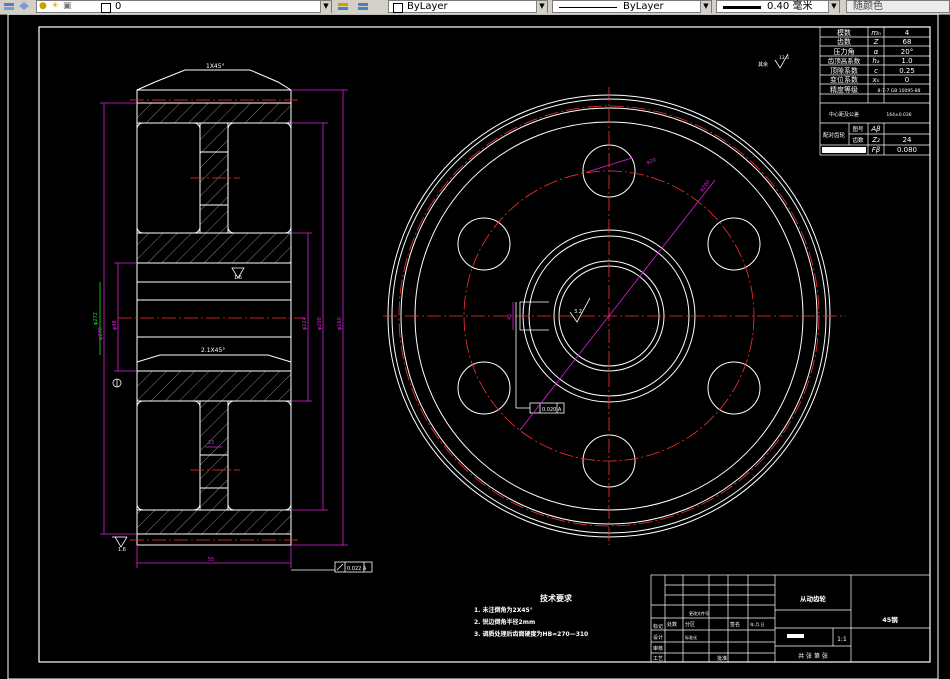  I want to click on tech-req-item: 3. 调质处理后齿面硬度为HB=270—310, so click(531, 634).